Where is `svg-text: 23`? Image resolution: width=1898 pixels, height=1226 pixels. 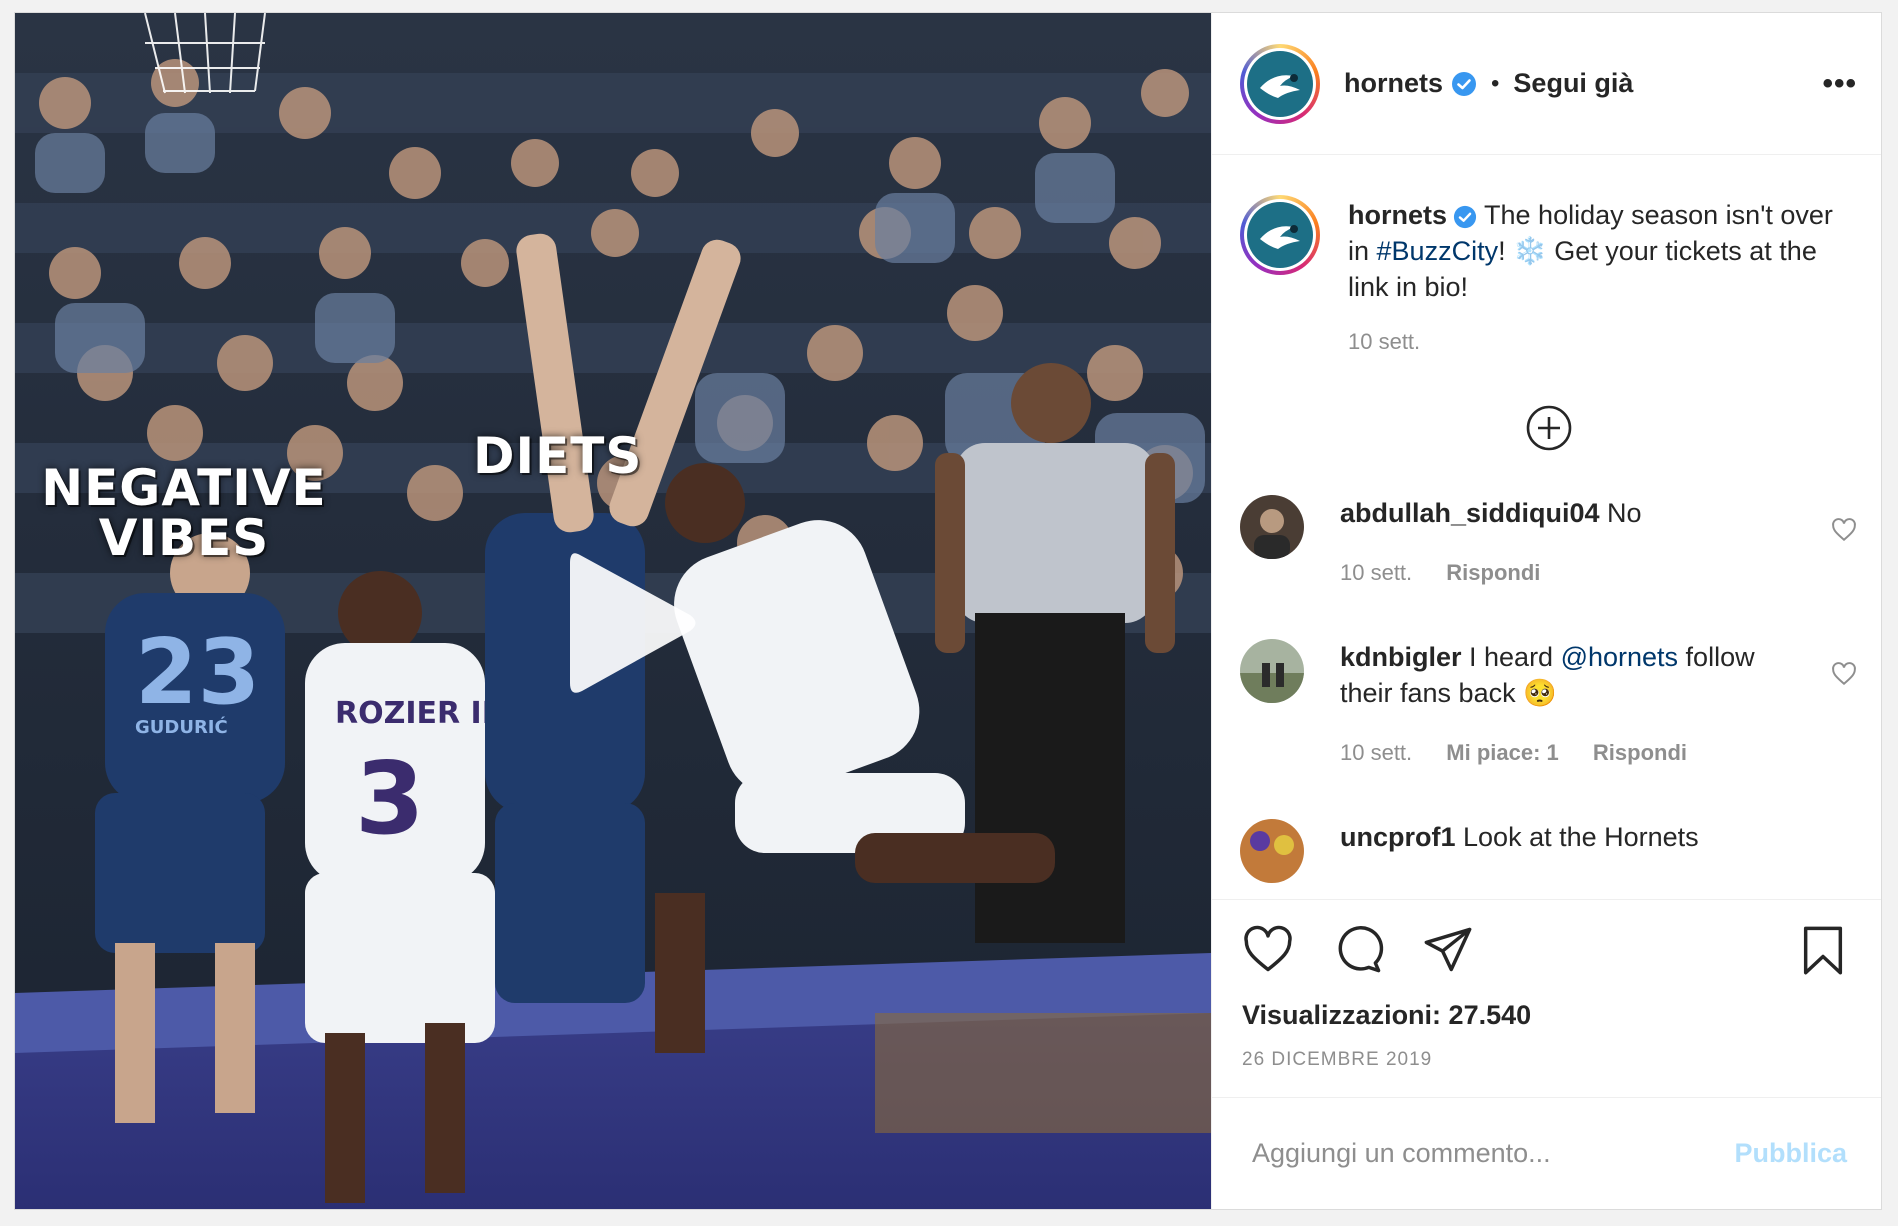 svg-text: 23 is located at coordinates (197, 672).